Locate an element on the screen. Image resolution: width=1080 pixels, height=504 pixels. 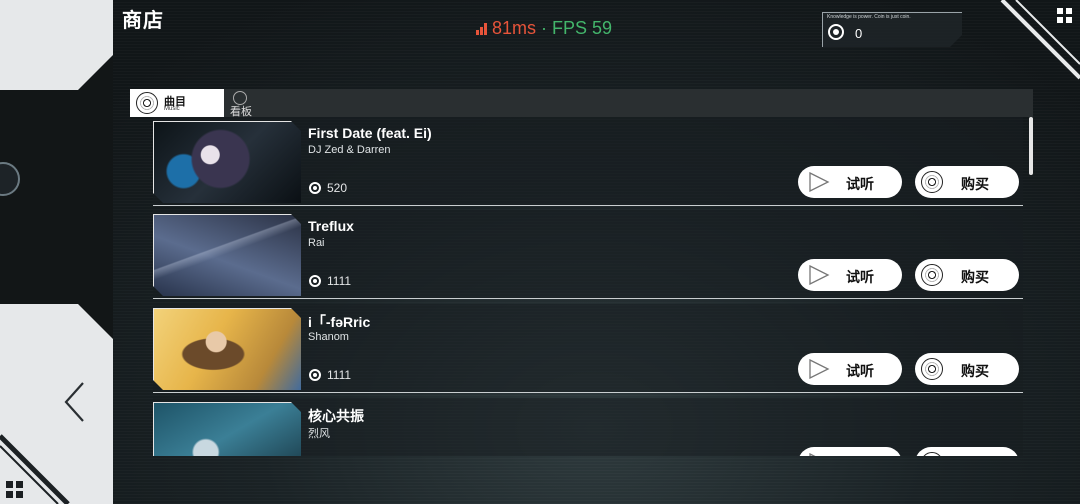
ping-value: 81ms is located at coordinates (514, 28).